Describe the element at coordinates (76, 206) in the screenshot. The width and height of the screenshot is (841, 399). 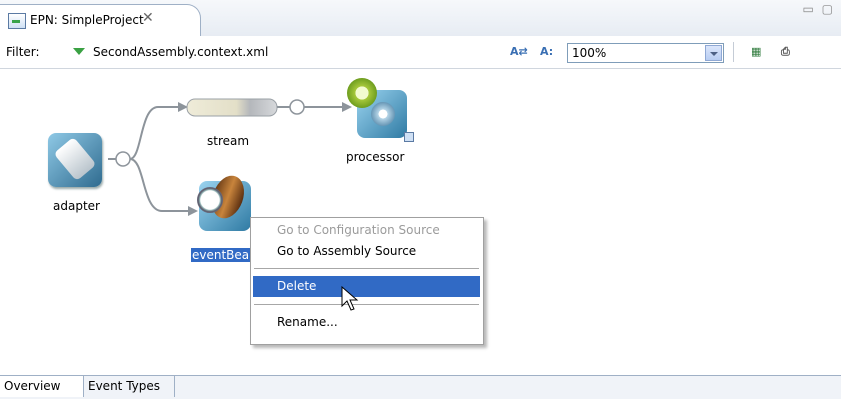
I see `adapter-label: adapter` at that location.